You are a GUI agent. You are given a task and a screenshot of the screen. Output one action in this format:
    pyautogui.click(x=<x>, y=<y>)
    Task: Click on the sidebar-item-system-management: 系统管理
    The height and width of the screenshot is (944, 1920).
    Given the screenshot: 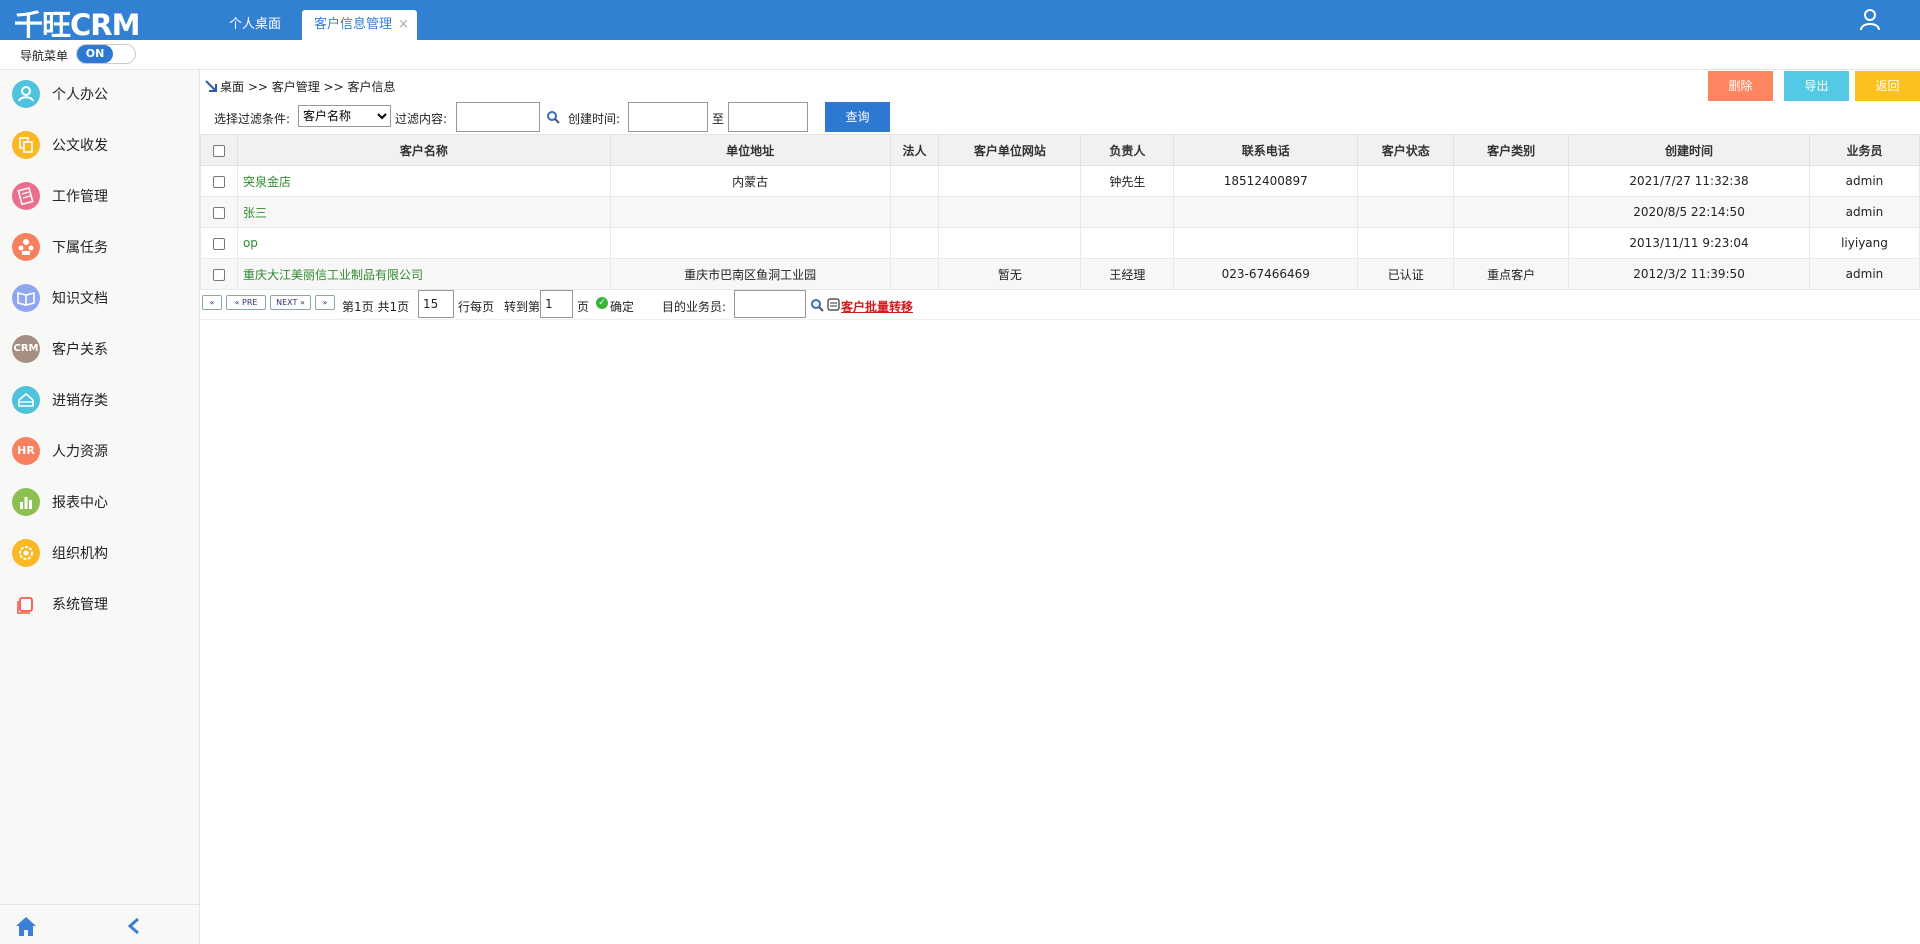 What is the action you would take?
    pyautogui.click(x=99, y=605)
    